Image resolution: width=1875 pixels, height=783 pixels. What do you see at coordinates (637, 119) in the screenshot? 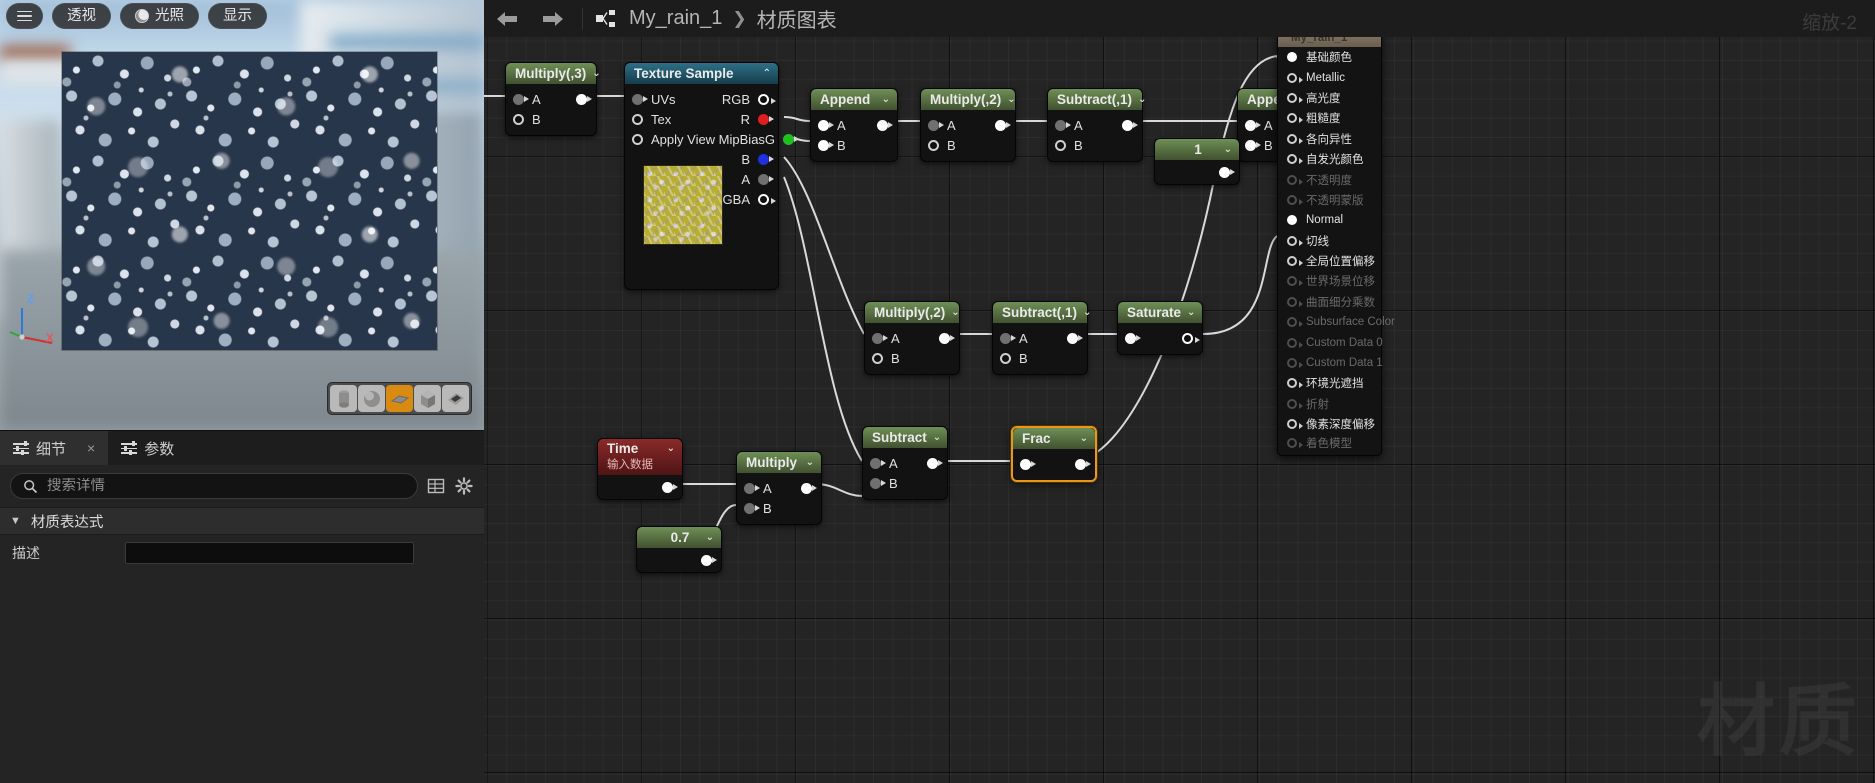
I see `input-pin-tex` at bounding box center [637, 119].